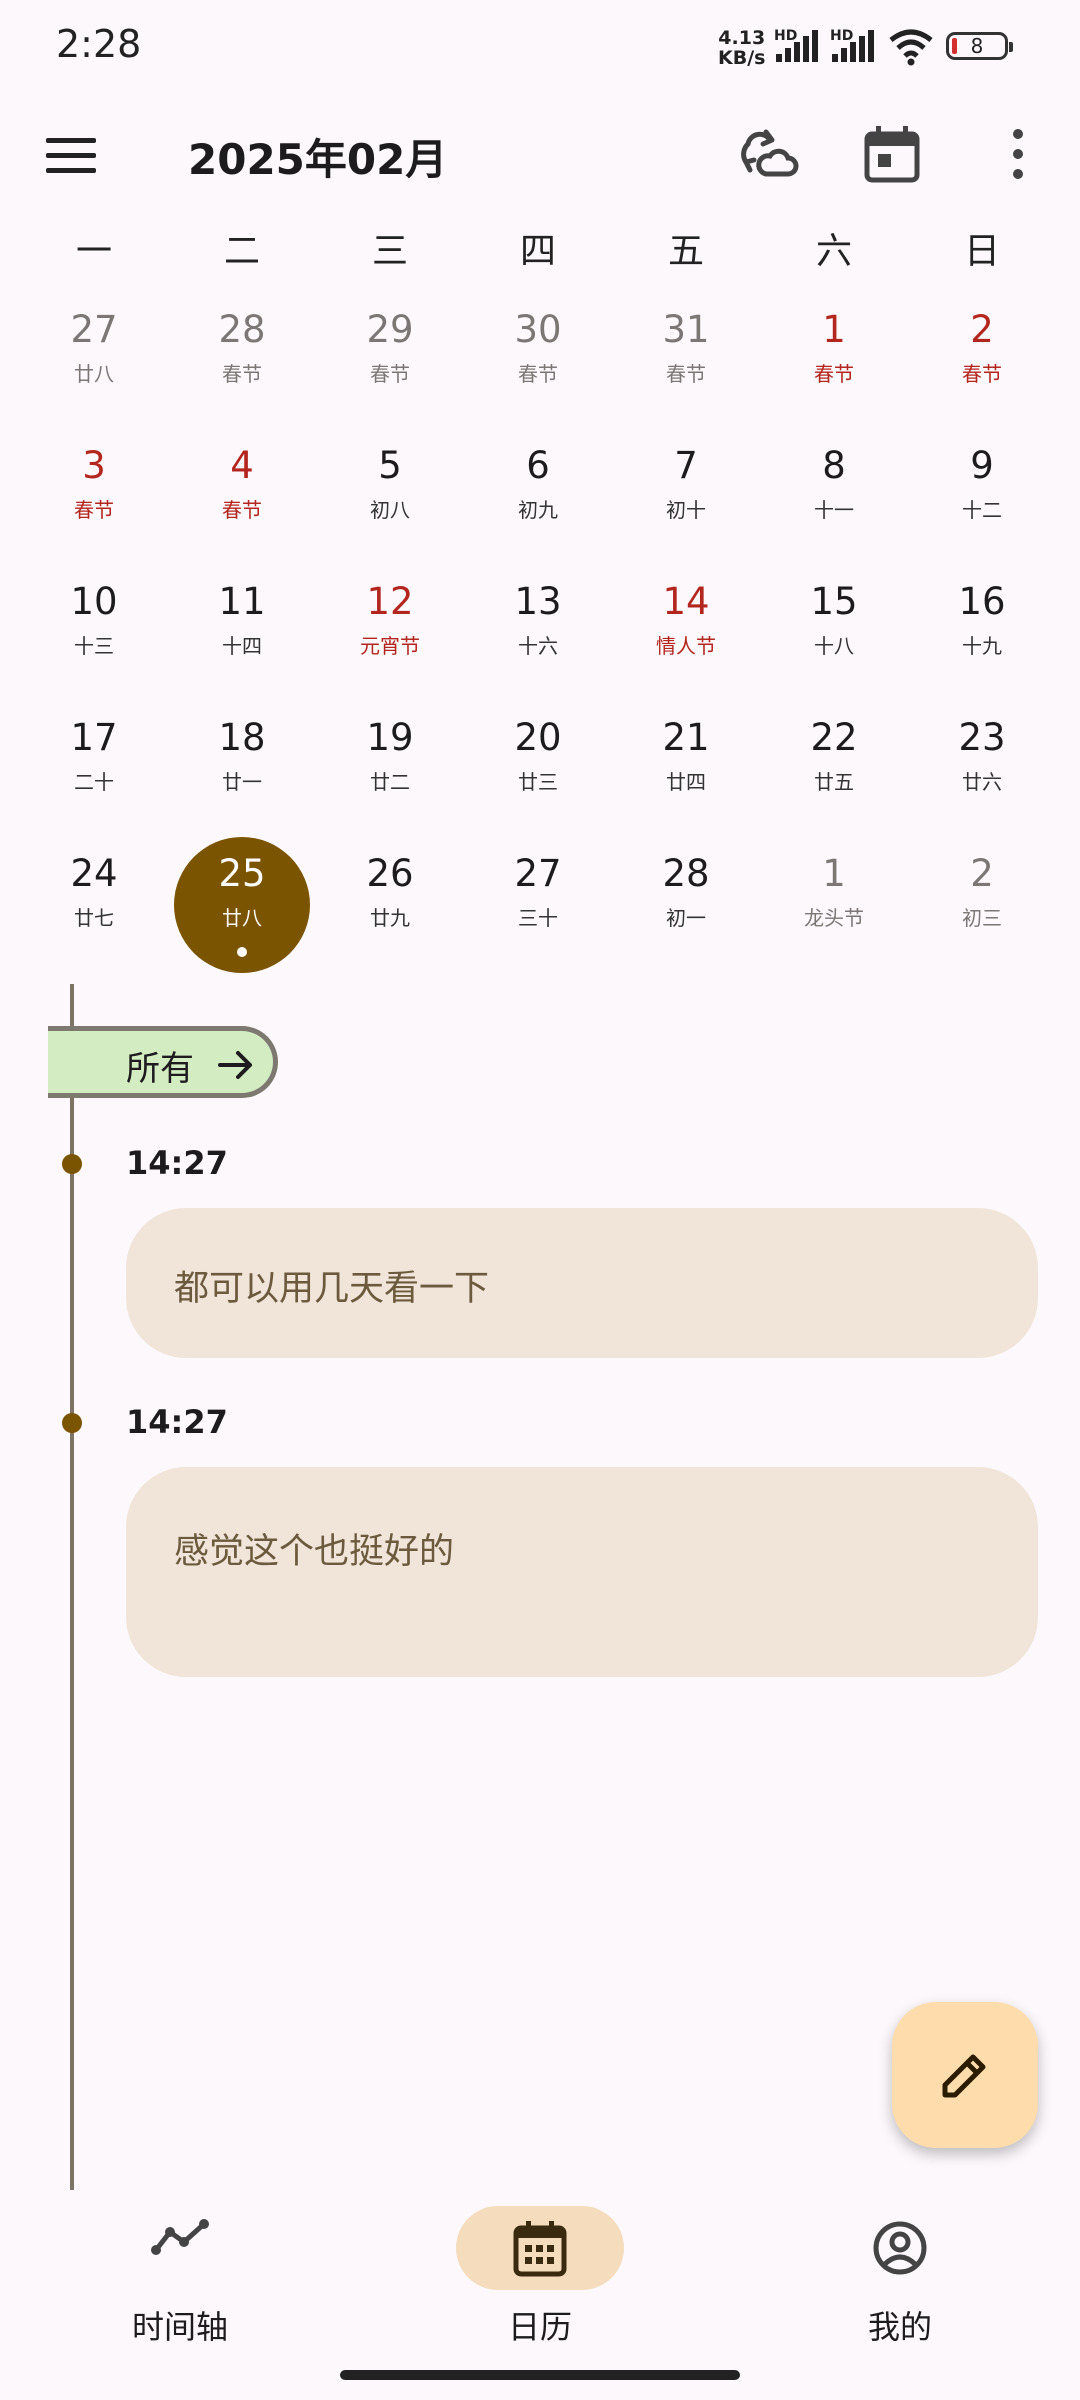 Image resolution: width=1080 pixels, height=2400 pixels. Describe the element at coordinates (94, 737) in the screenshot. I see `day-number: 17` at that location.